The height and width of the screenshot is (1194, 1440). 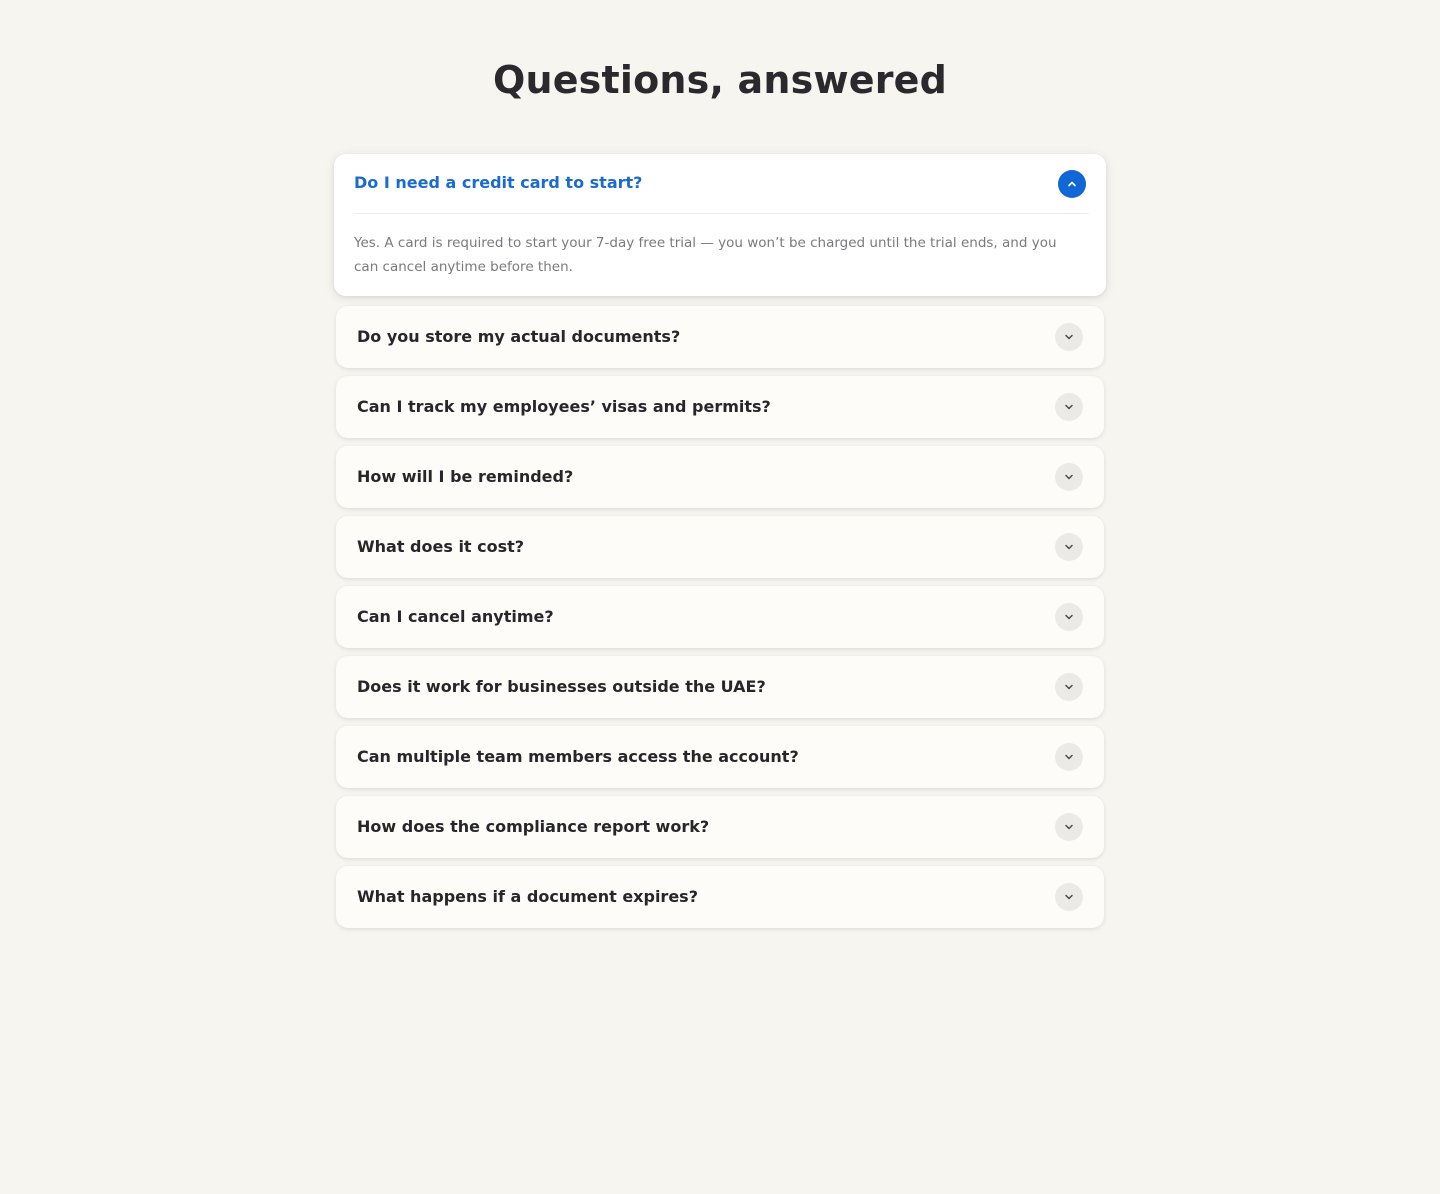 What do you see at coordinates (721, 213) in the screenshot?
I see `faq-divider` at bounding box center [721, 213].